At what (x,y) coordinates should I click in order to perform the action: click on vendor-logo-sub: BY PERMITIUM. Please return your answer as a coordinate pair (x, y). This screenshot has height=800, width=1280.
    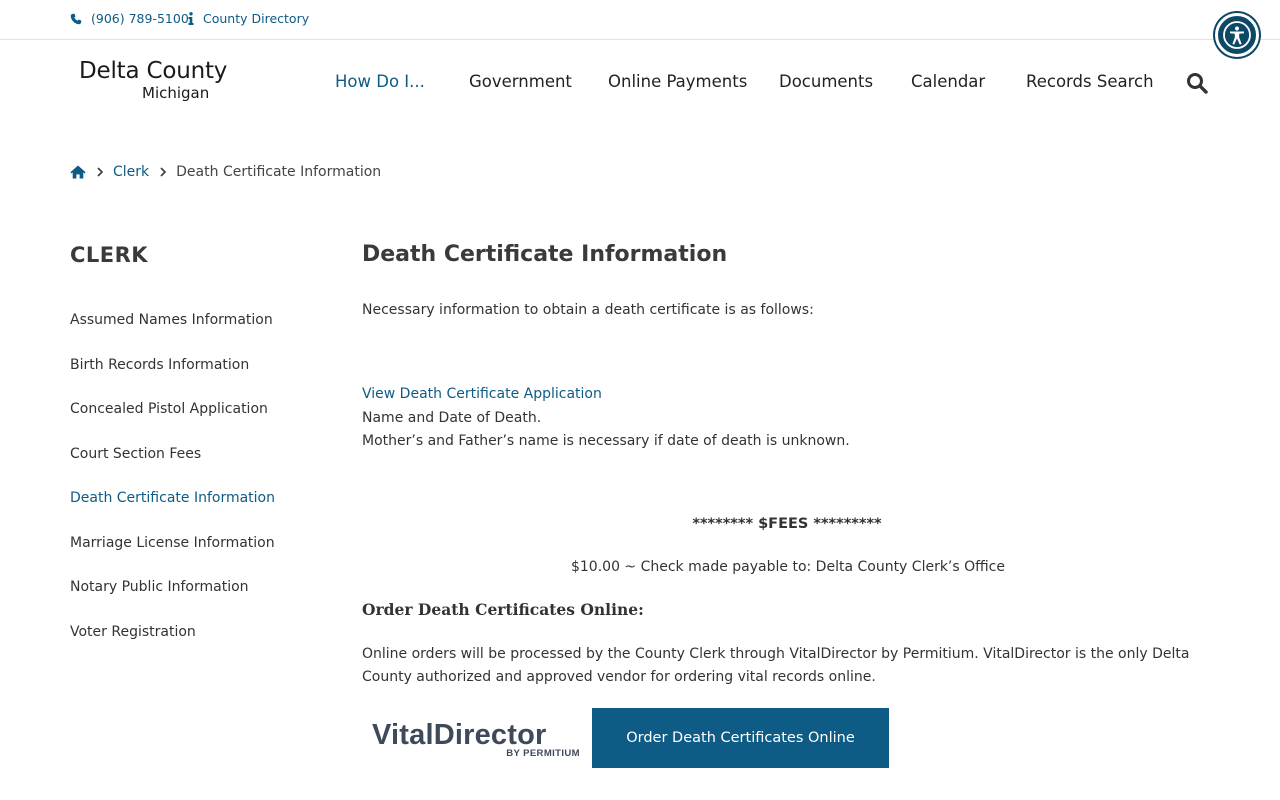
    Looking at the image, I should click on (543, 753).